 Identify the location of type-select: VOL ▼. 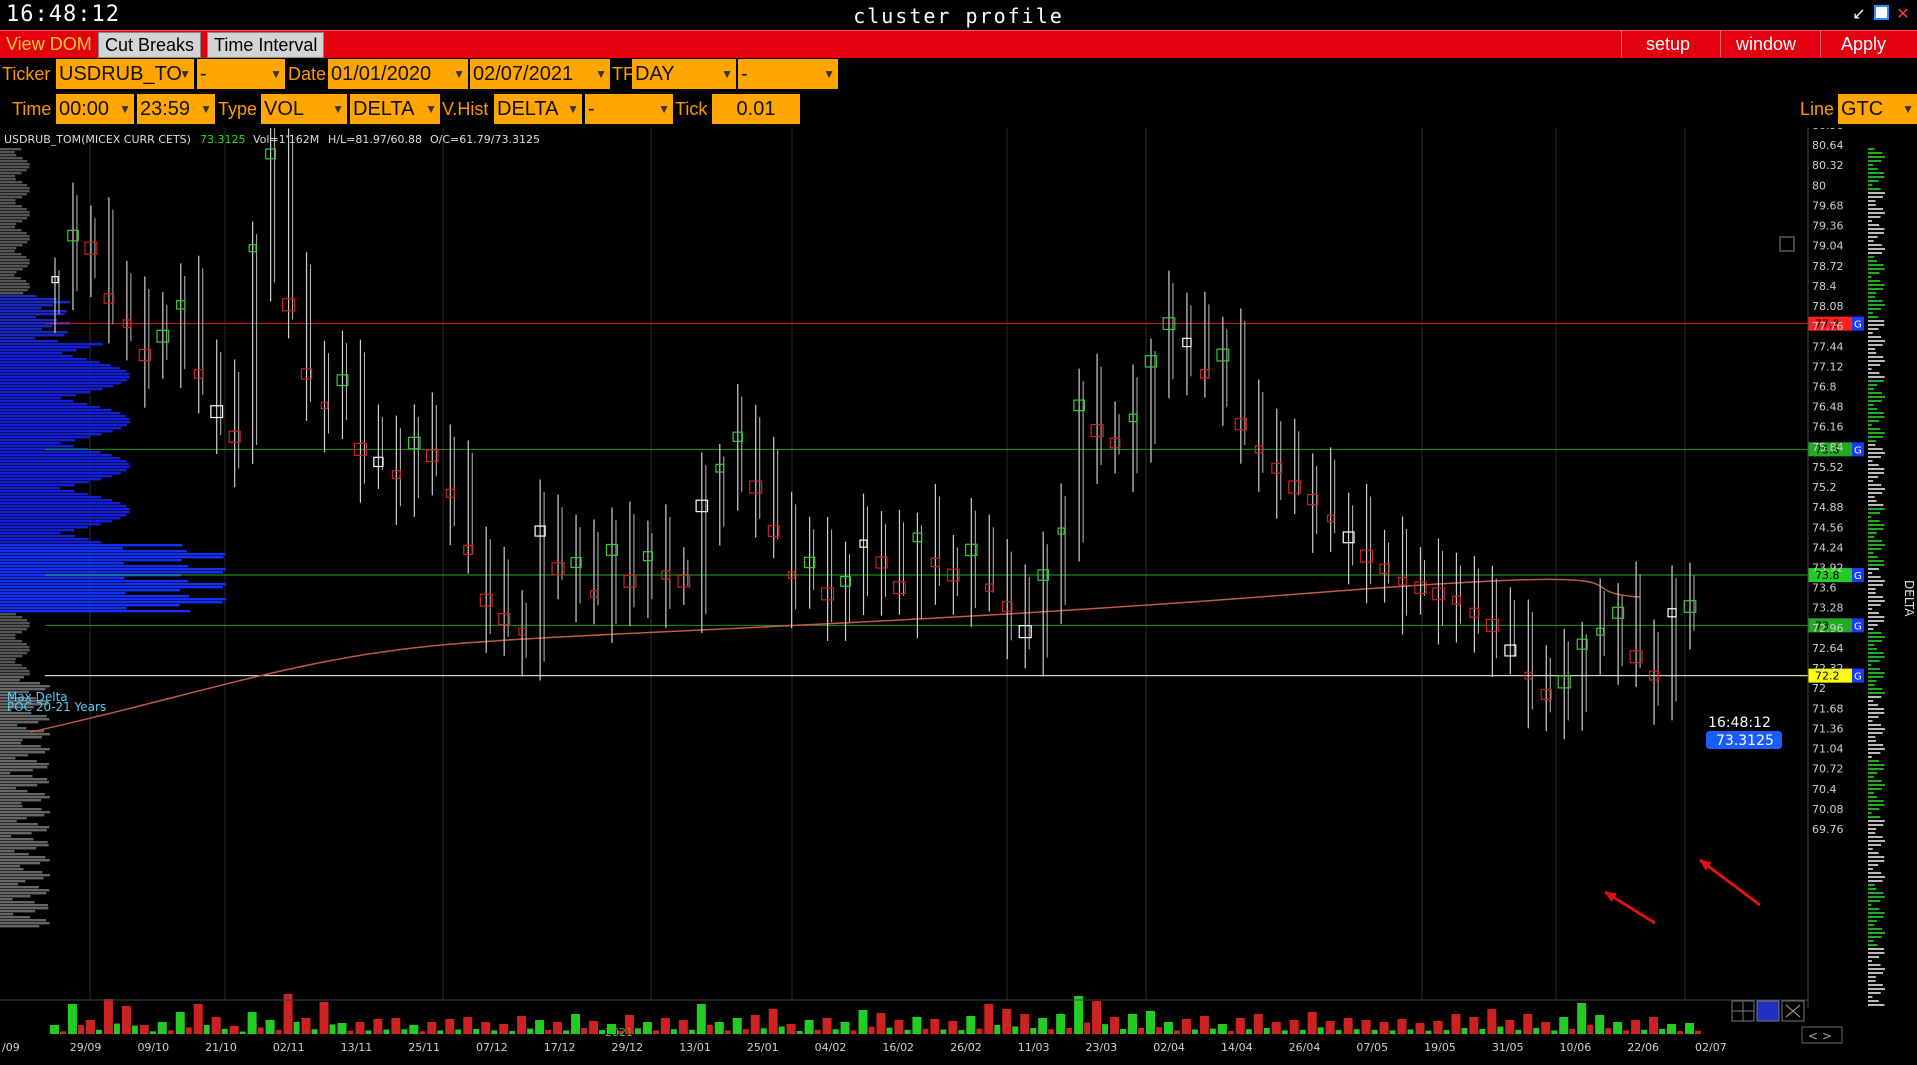
(304, 109).